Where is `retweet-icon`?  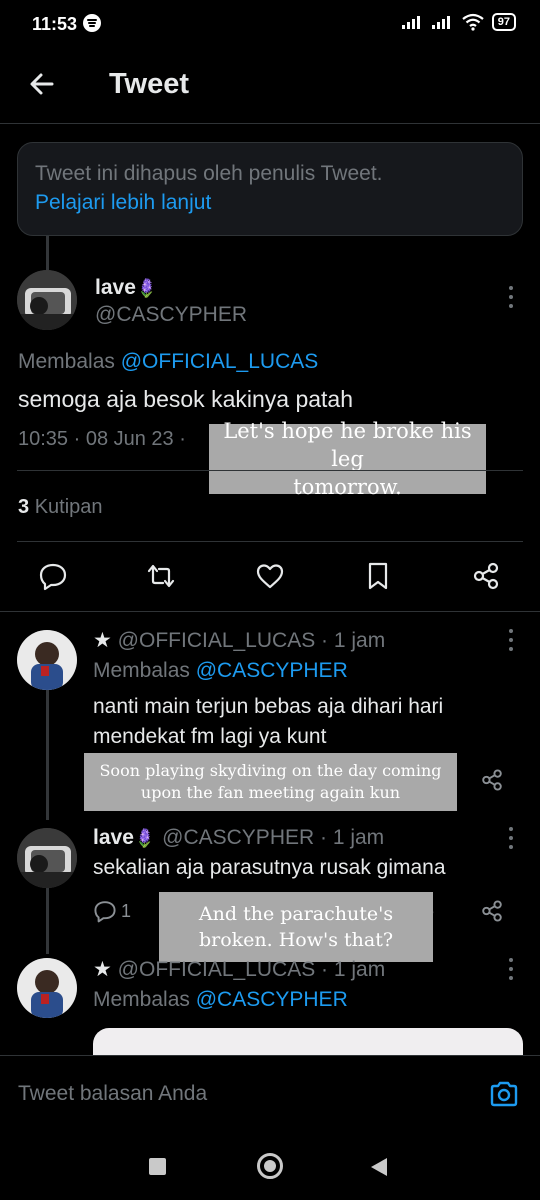
retweet-icon is located at coordinates (161, 576).